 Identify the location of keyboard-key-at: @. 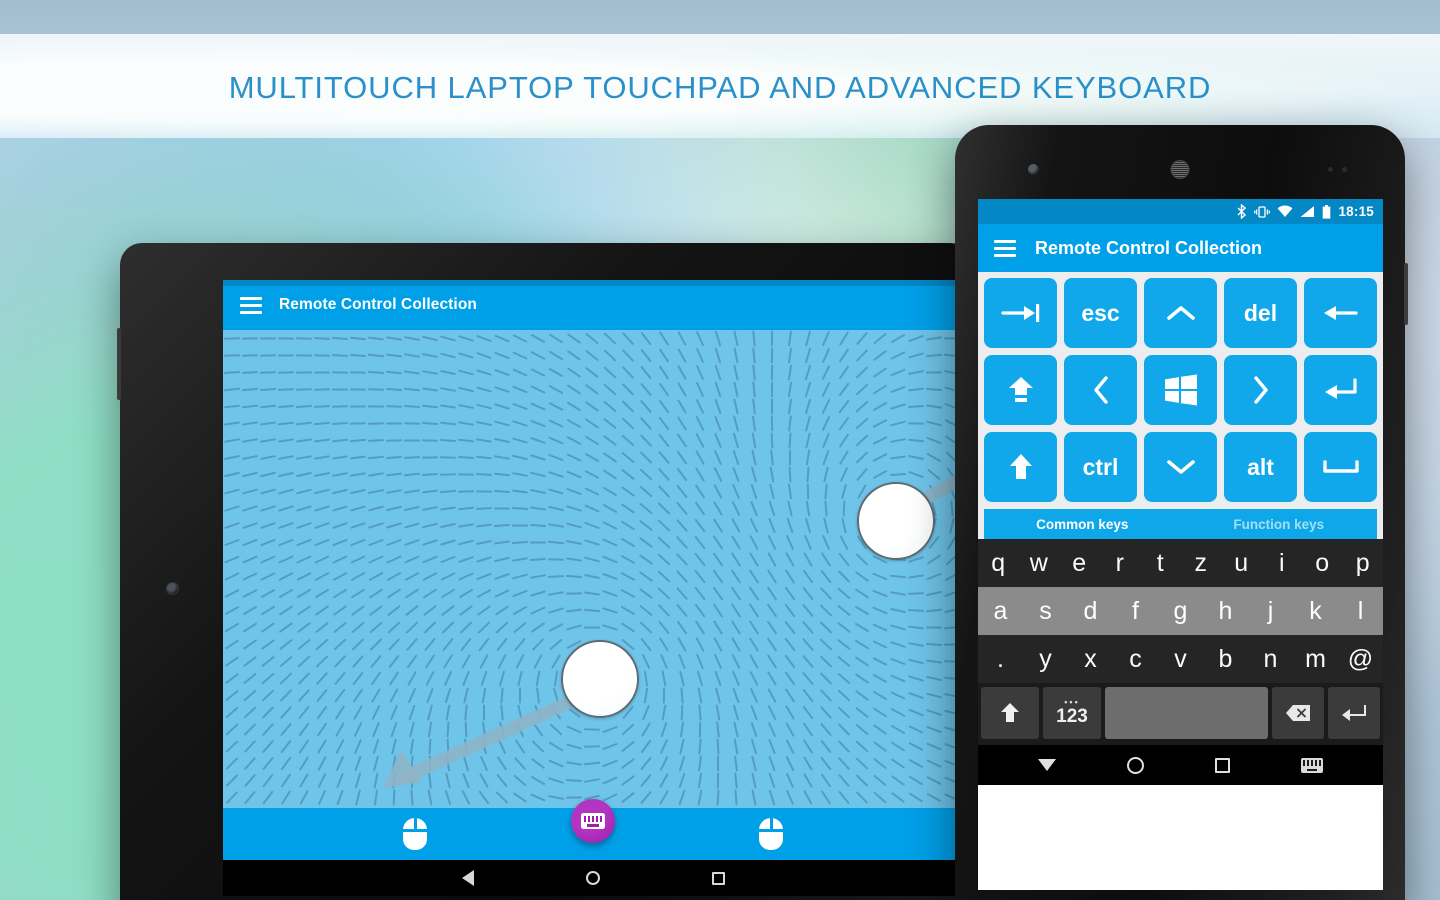
(1360, 659).